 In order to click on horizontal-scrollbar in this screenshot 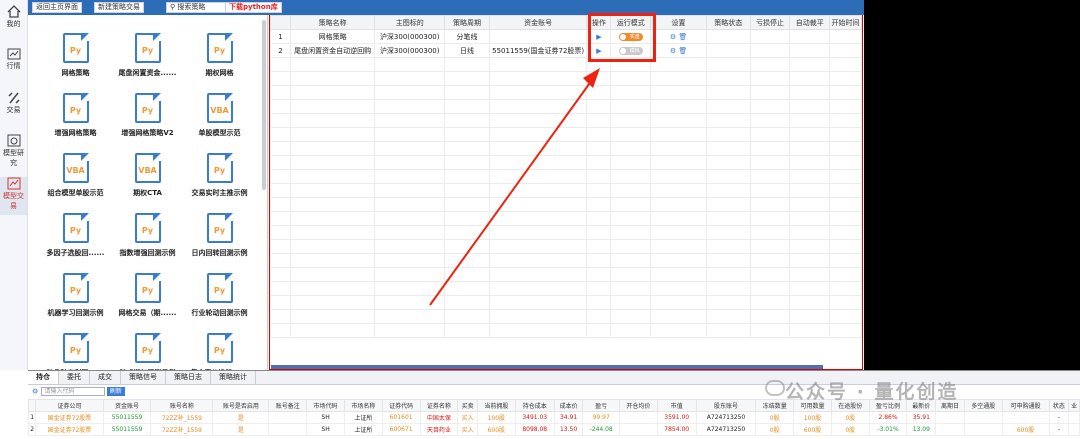, I will do `click(547, 367)`.